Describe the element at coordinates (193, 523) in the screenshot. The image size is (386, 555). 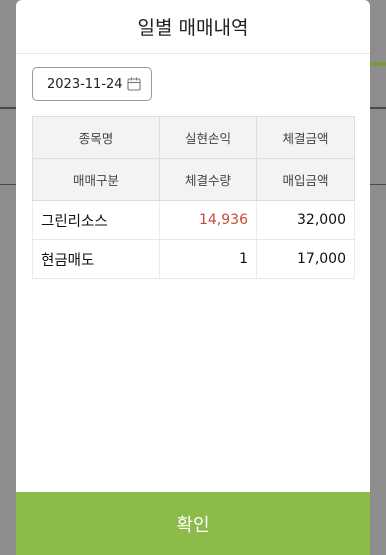
I see `confirm-button: 확인` at that location.